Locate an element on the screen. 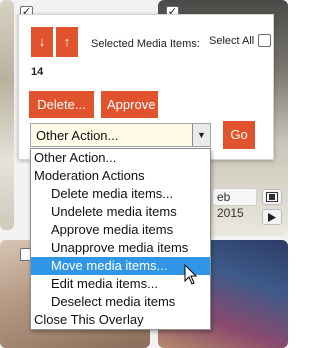 The image size is (320, 348). dropdown-option: Undelete media items is located at coordinates (120, 212).